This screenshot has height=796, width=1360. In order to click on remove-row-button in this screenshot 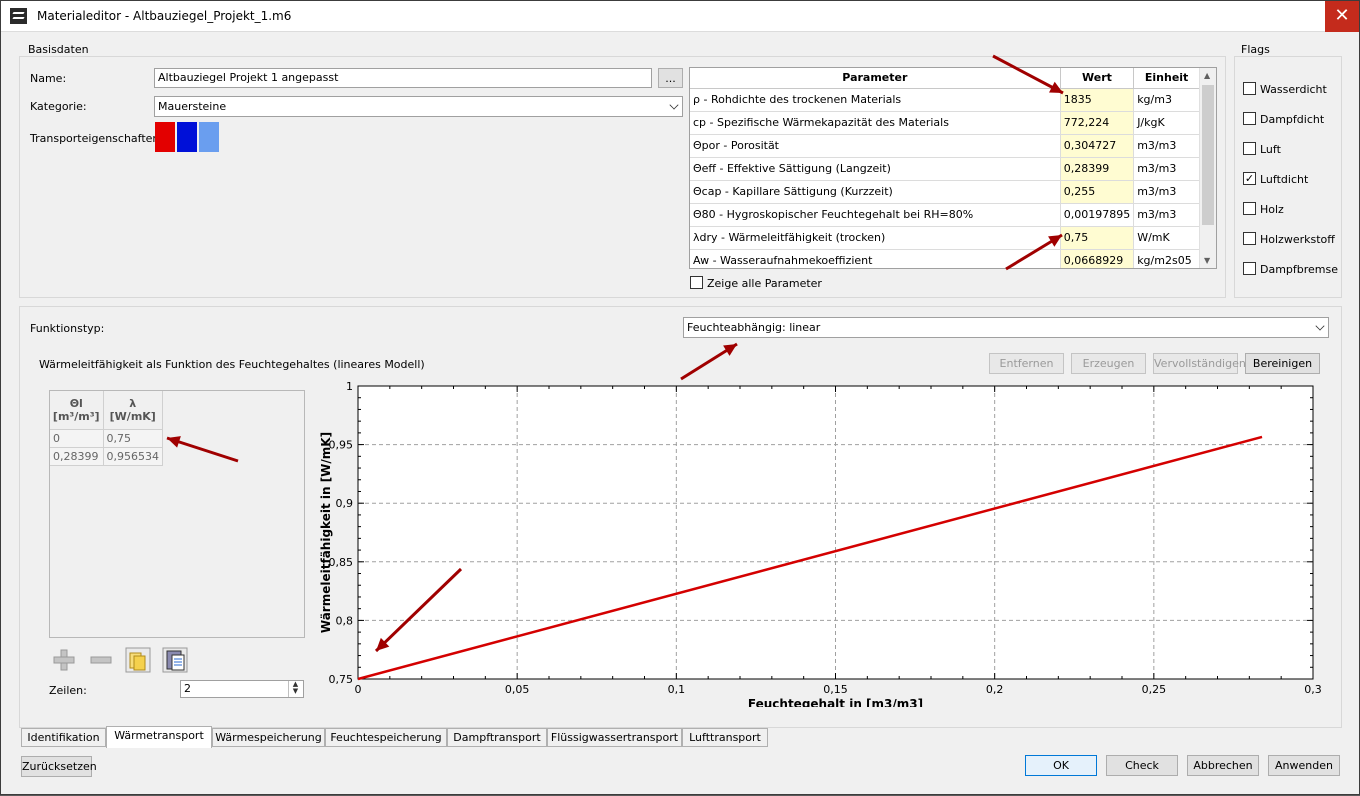, I will do `click(101, 660)`.